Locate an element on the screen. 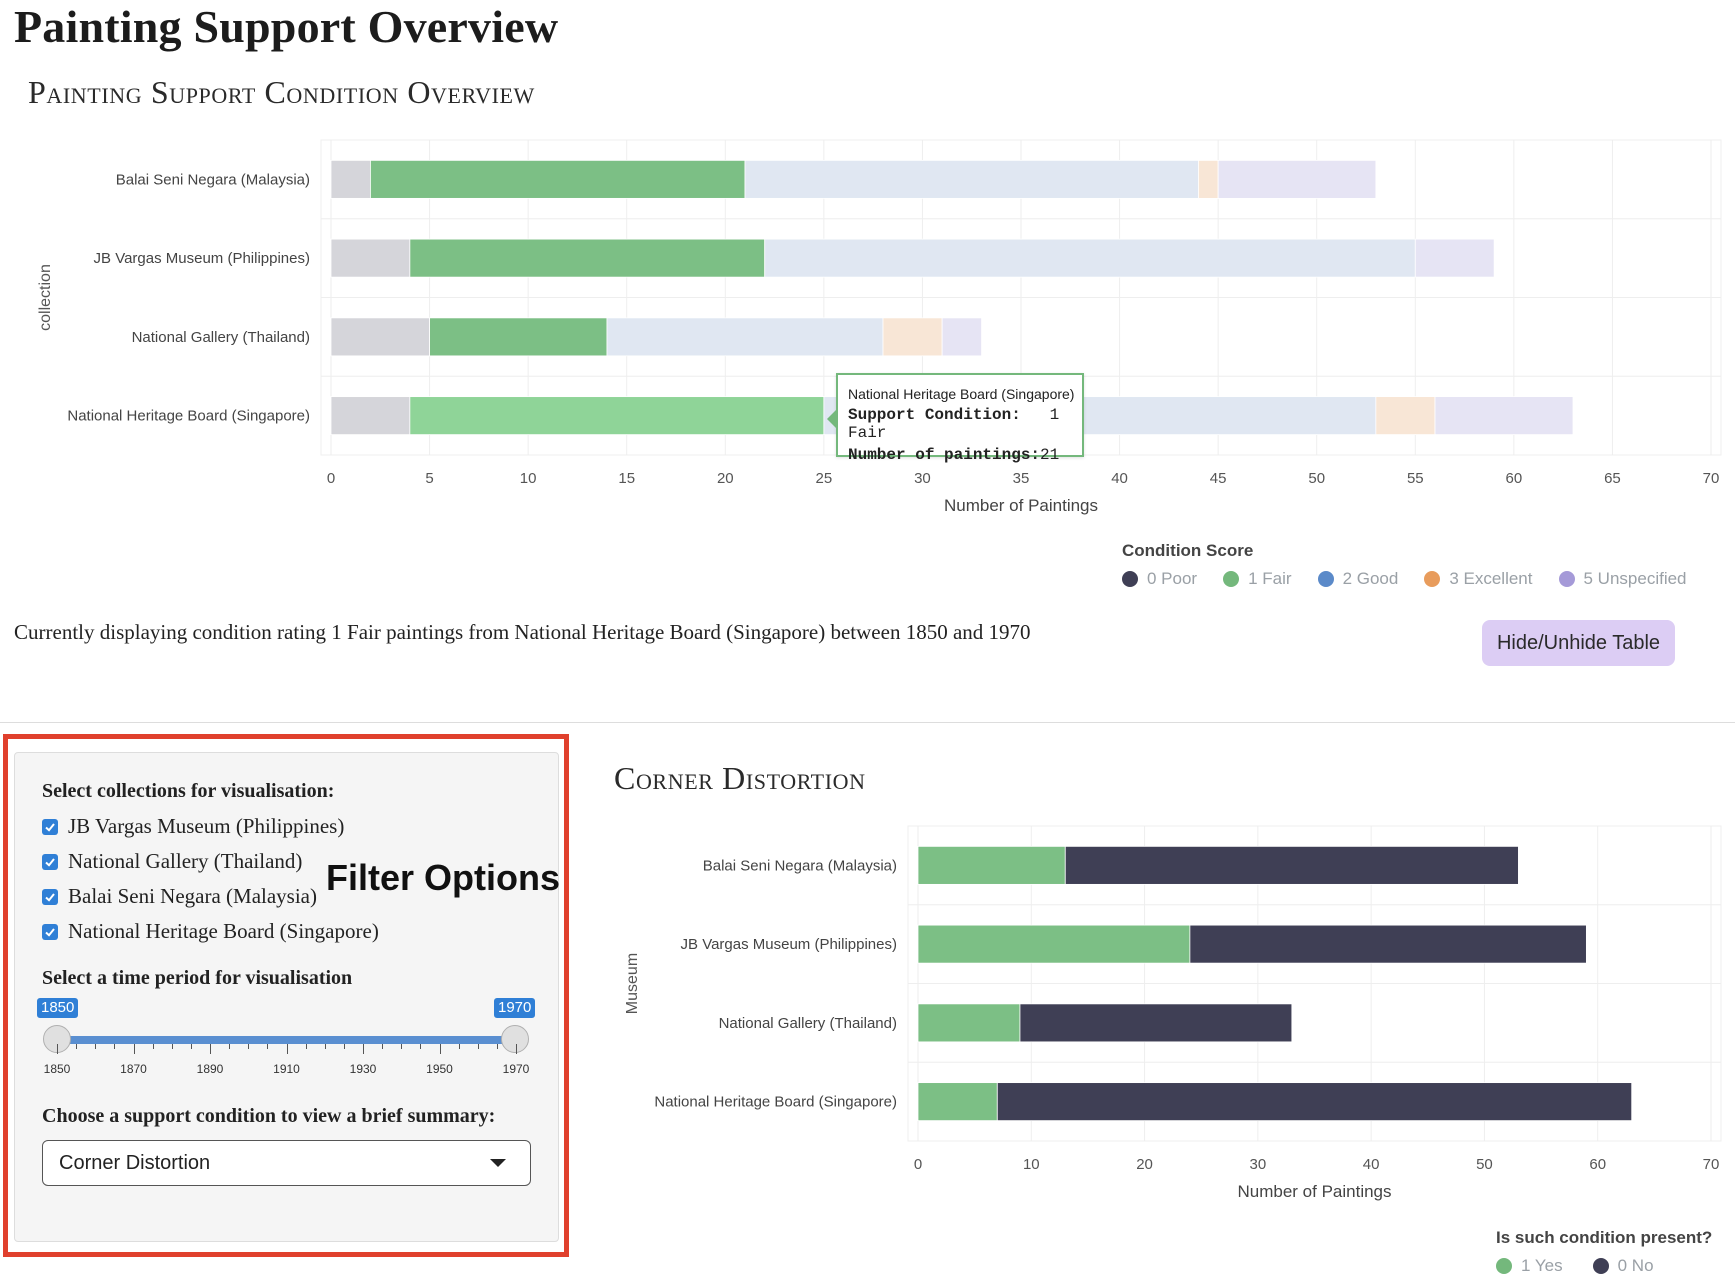 The height and width of the screenshot is (1280, 1735). slider-tick-label: 1870 is located at coordinates (133, 1069).